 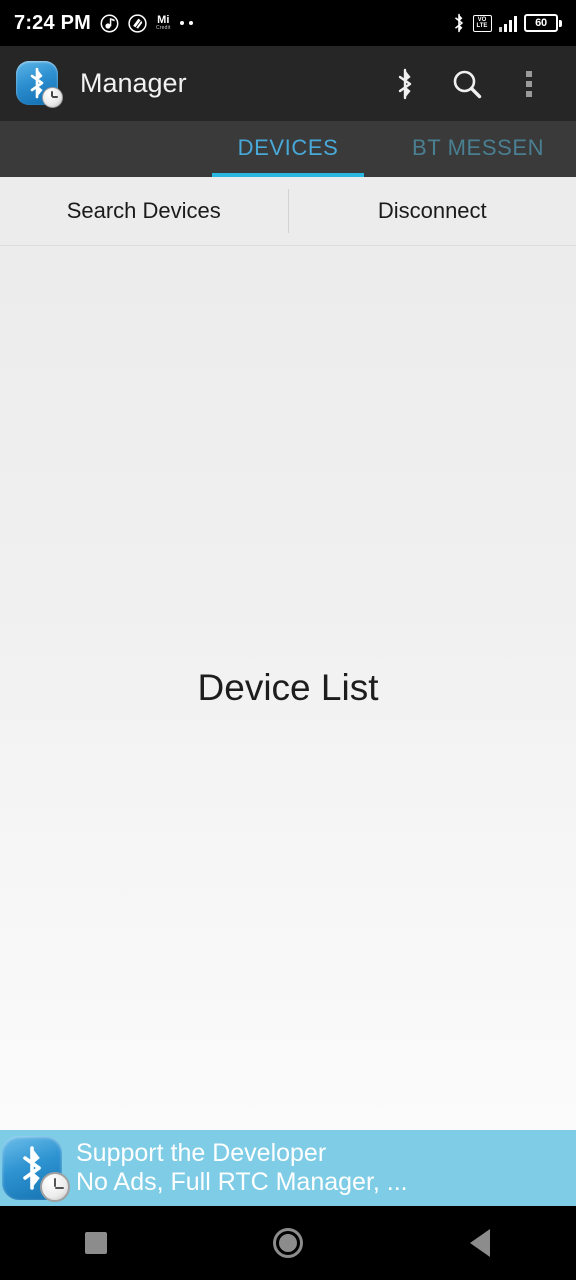 I want to click on mi-credit-sublabel: Credit, so click(x=163, y=28).